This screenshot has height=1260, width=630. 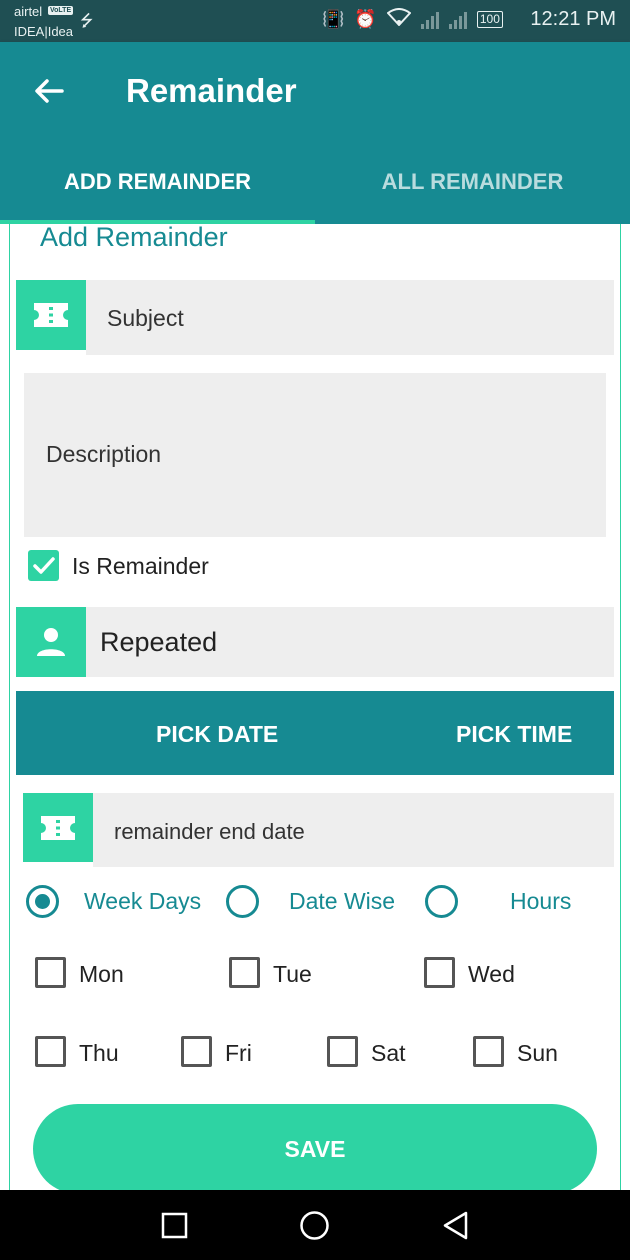 I want to click on pick-time-button: PICK TIME, so click(x=514, y=734).